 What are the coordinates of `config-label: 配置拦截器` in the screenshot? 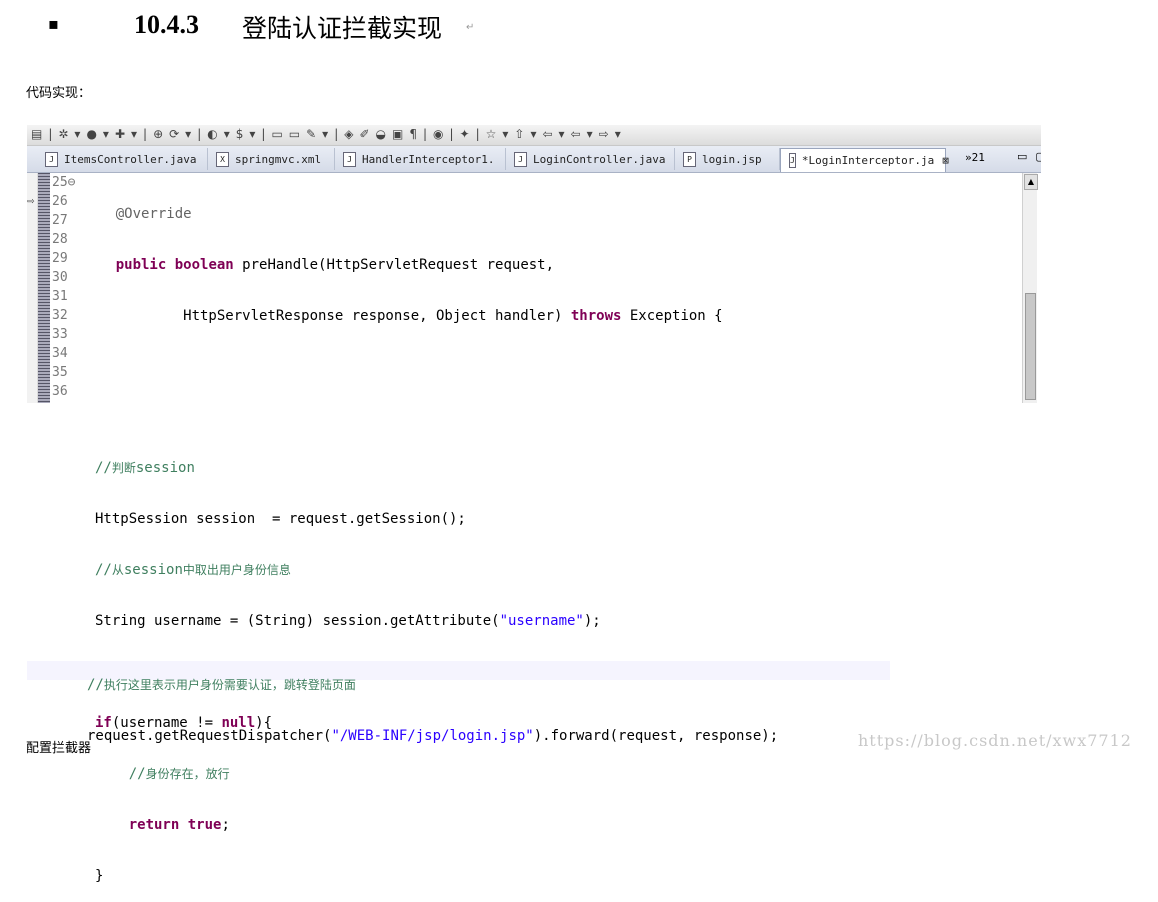 It's located at (59, 748).